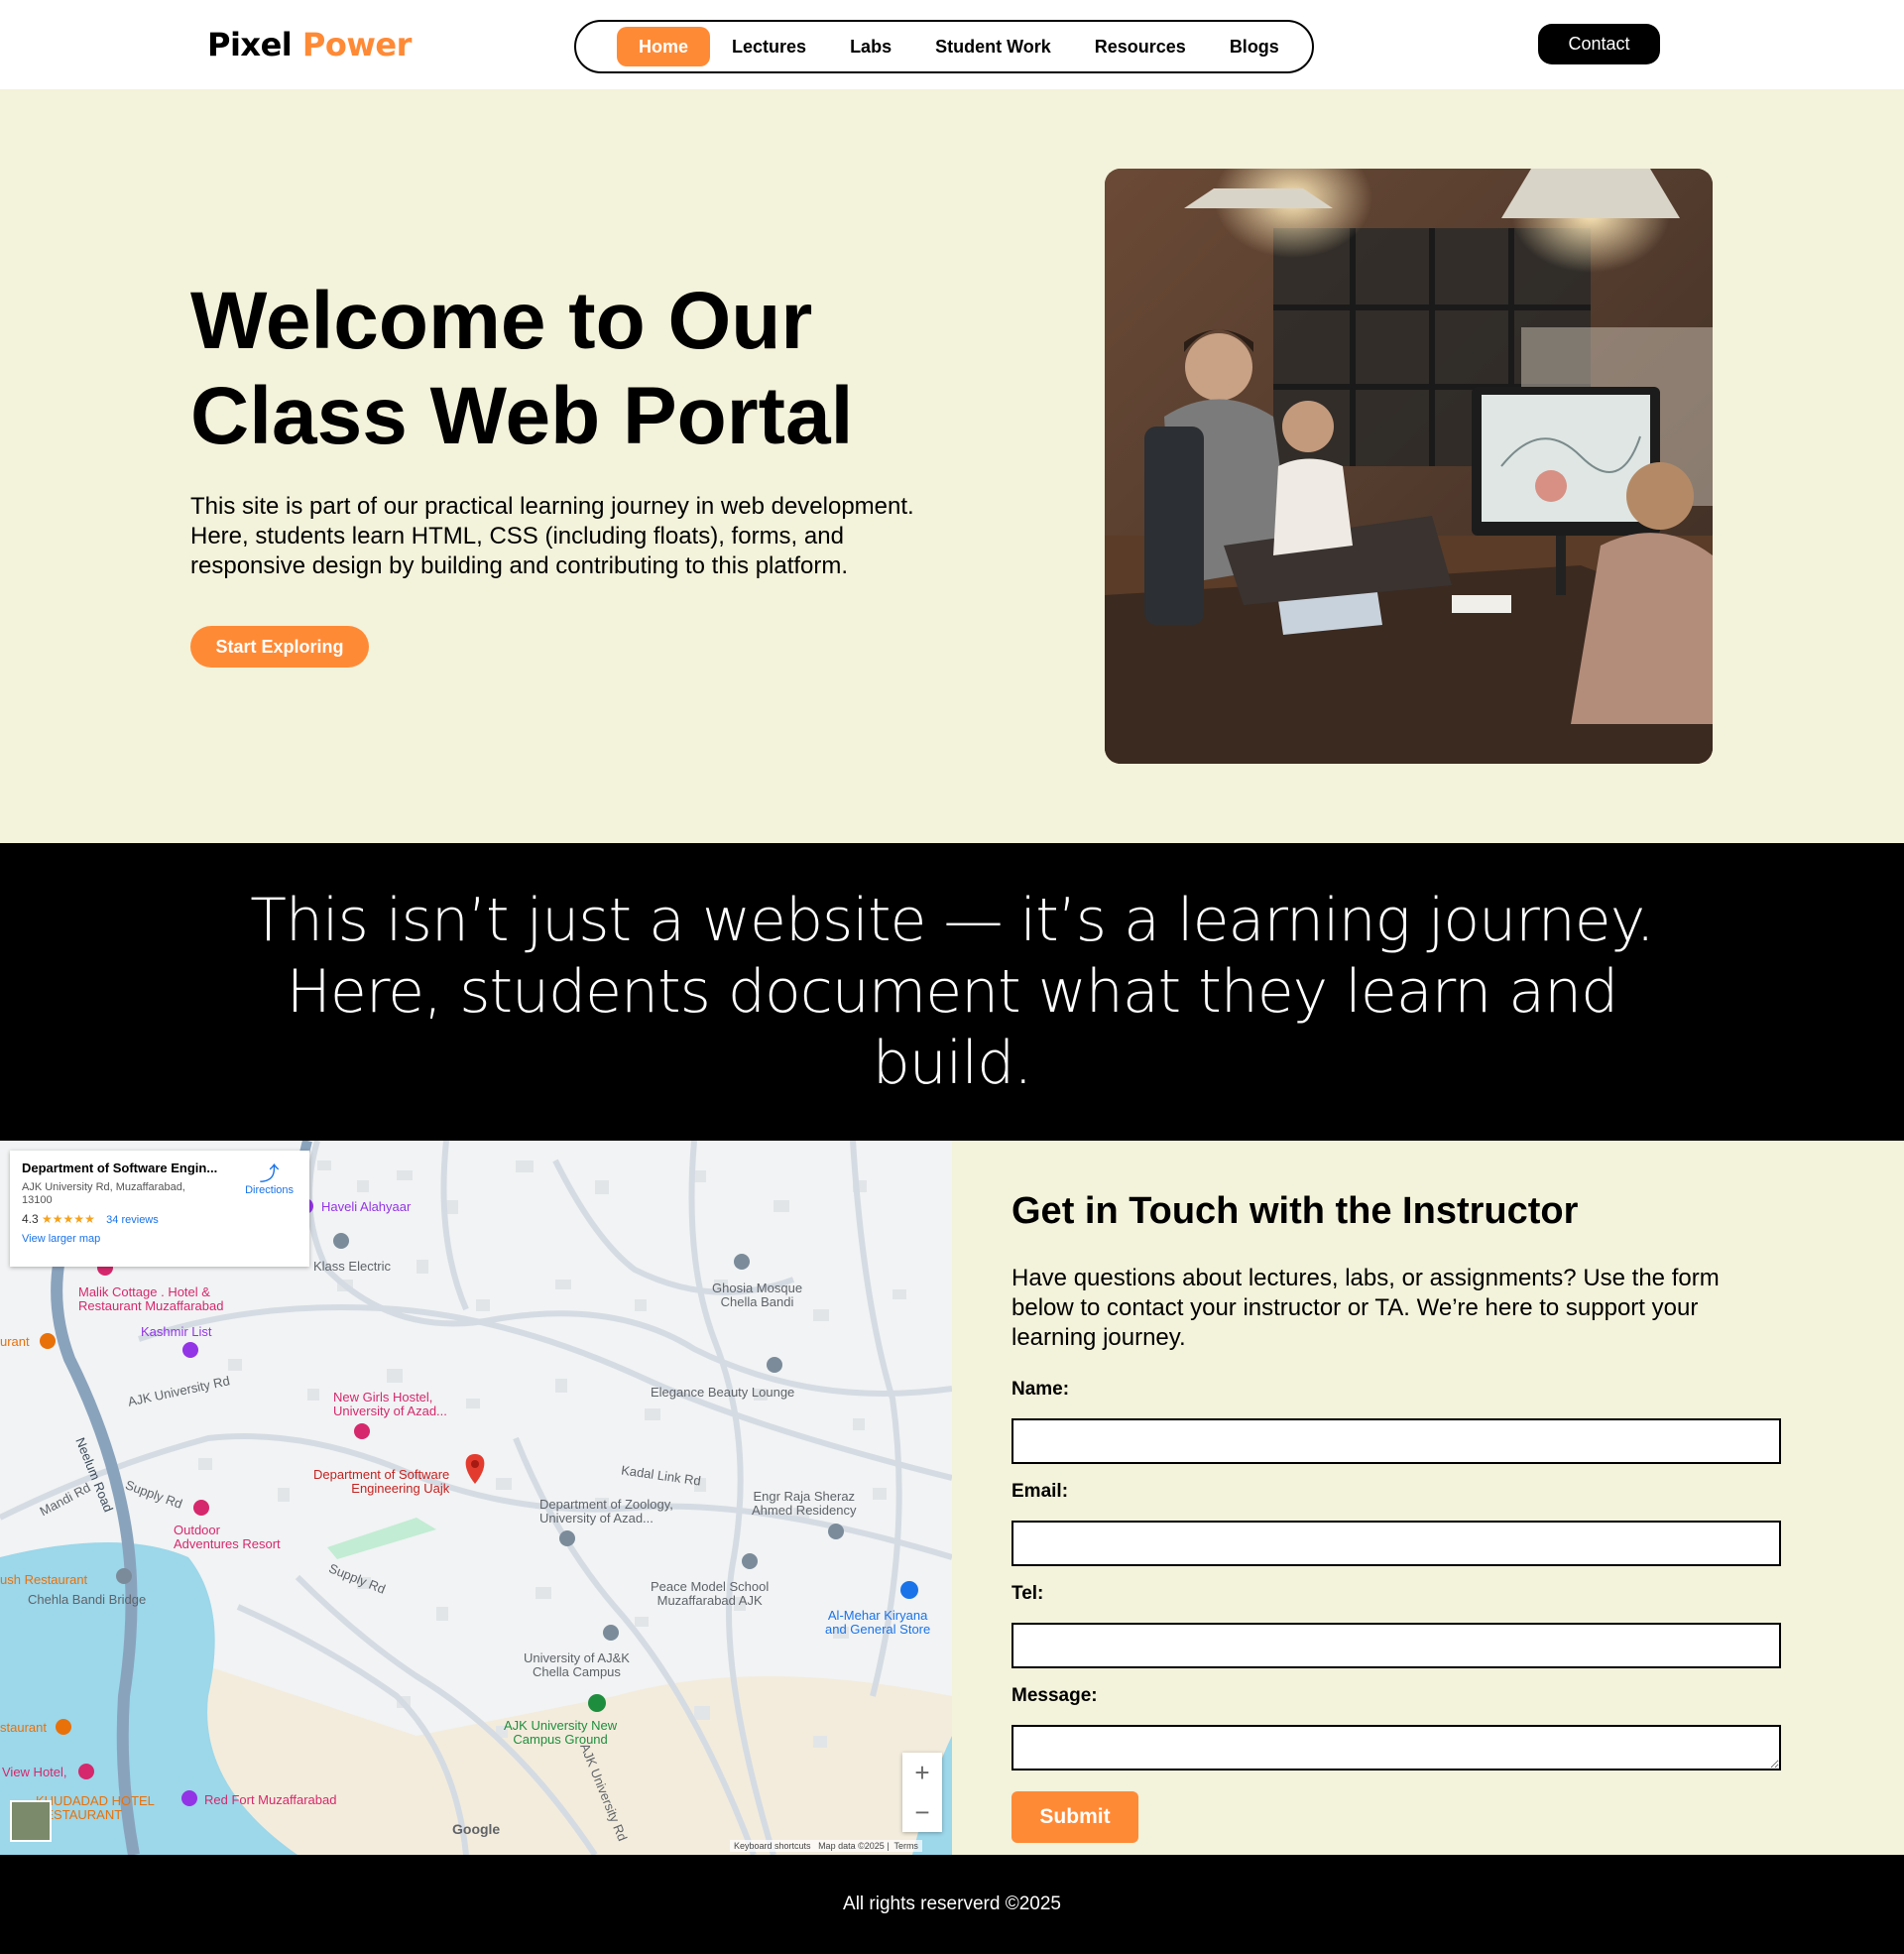  Describe the element at coordinates (1295, 1211) in the screenshot. I see `contact-title: Get in Touch with the Instructor` at that location.